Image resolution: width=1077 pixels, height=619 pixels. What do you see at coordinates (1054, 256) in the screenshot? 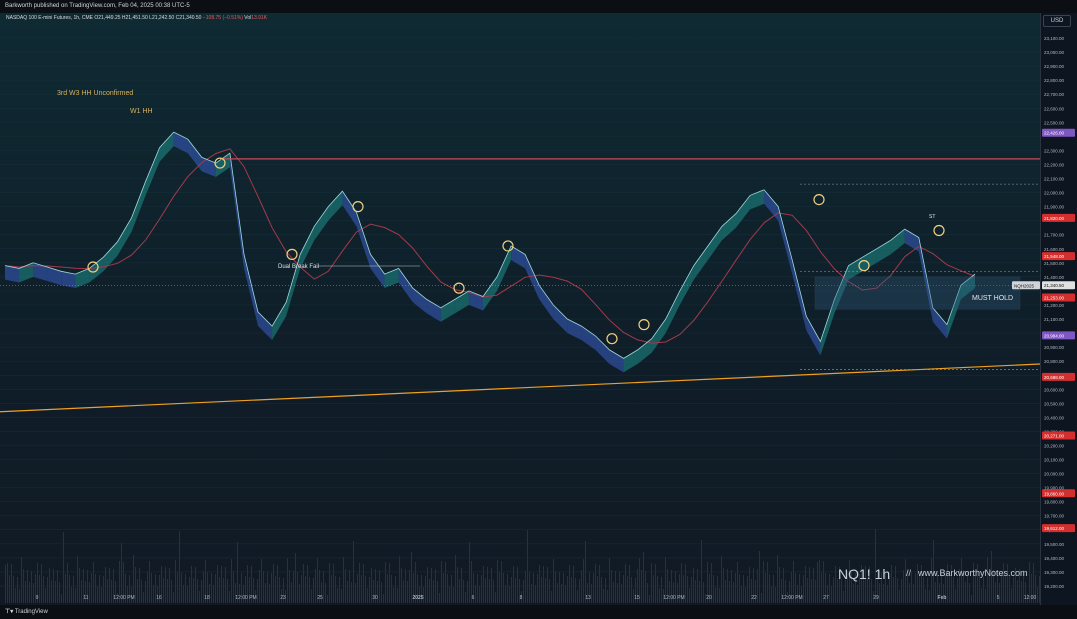
I see `price-badge-label: 21,548.00` at bounding box center [1054, 256].